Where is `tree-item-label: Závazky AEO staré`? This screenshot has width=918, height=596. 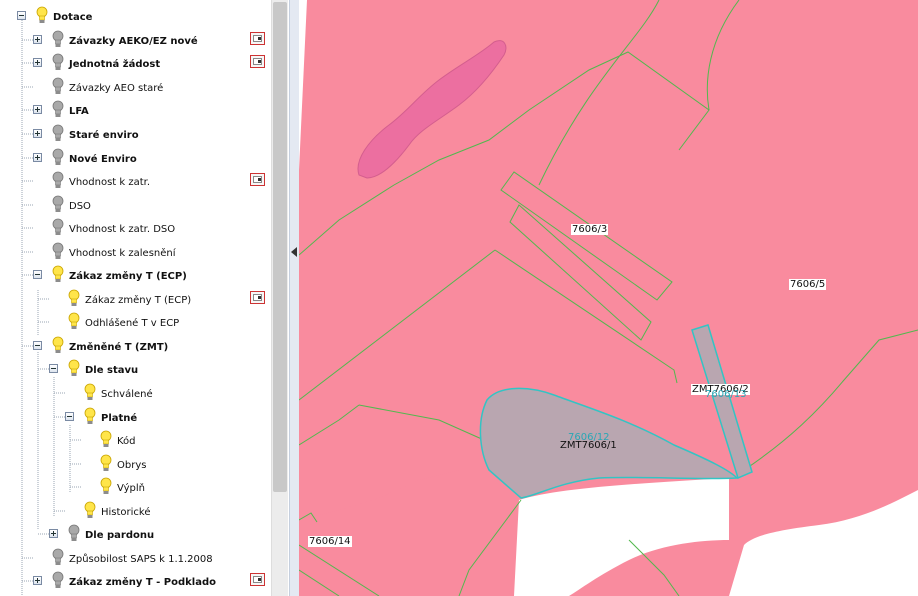
tree-item-label: Závazky AEO staré is located at coordinates (116, 89).